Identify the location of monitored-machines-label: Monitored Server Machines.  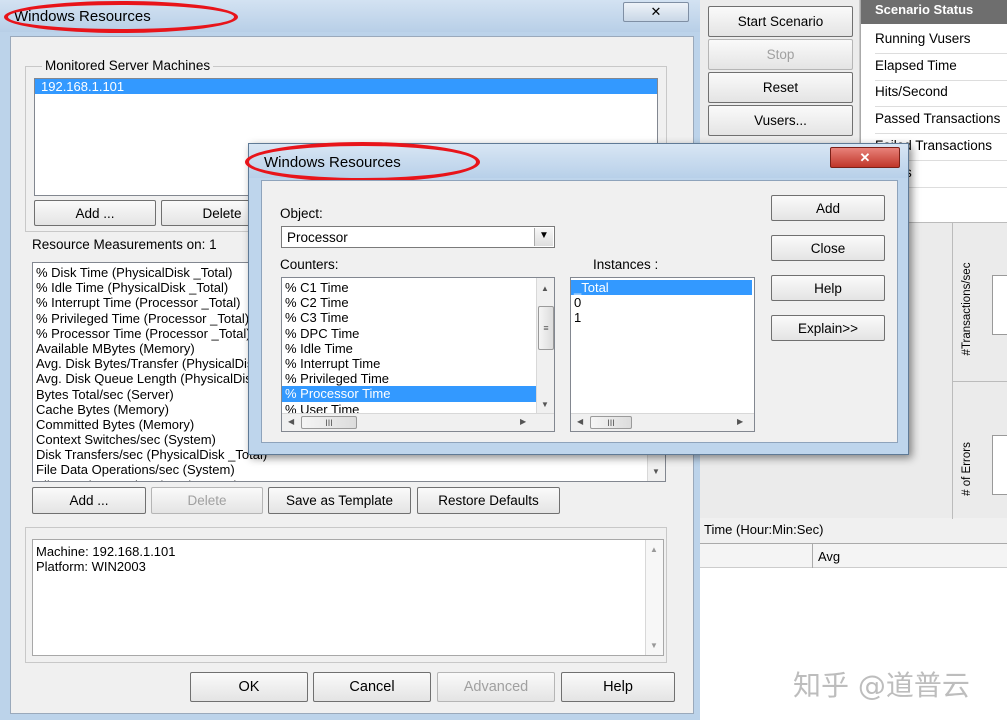
(128, 65).